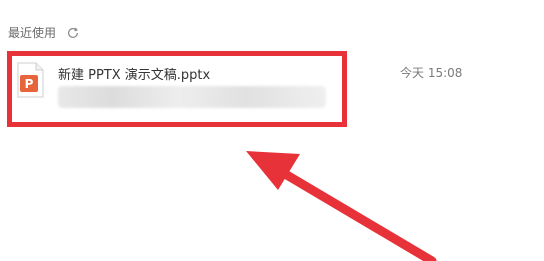  Describe the element at coordinates (29, 84) in the screenshot. I see `ppt-icon-letter: P` at that location.